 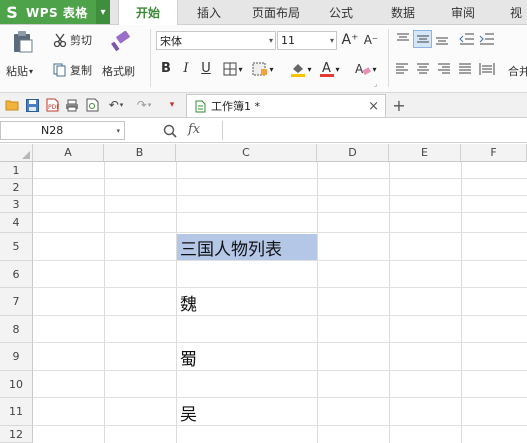 What do you see at coordinates (366, 69) in the screenshot?
I see `clear-format-icon: A ▾` at bounding box center [366, 69].